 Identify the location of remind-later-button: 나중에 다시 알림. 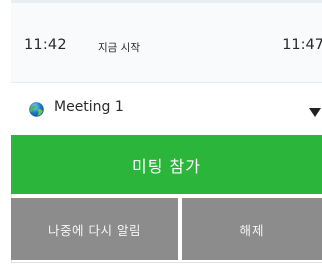
(94, 229).